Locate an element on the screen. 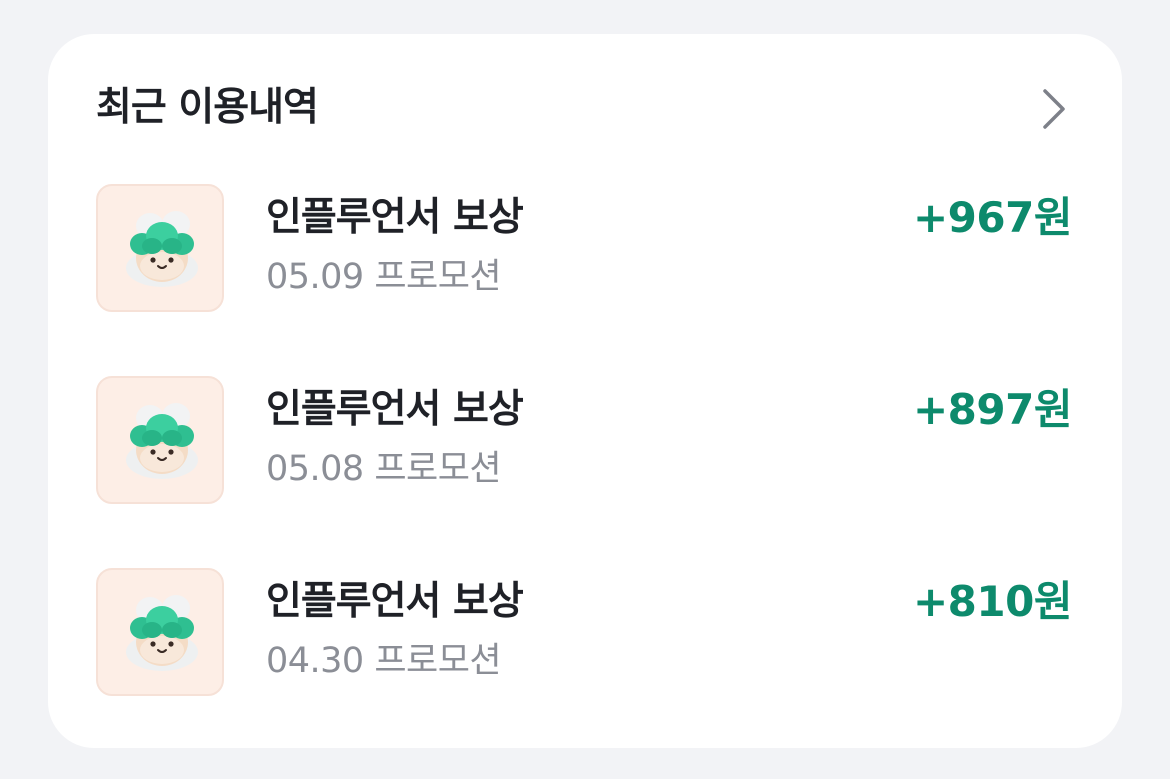 This screenshot has width=1170, height=779. transaction-amount: +897원 is located at coordinates (992, 409).